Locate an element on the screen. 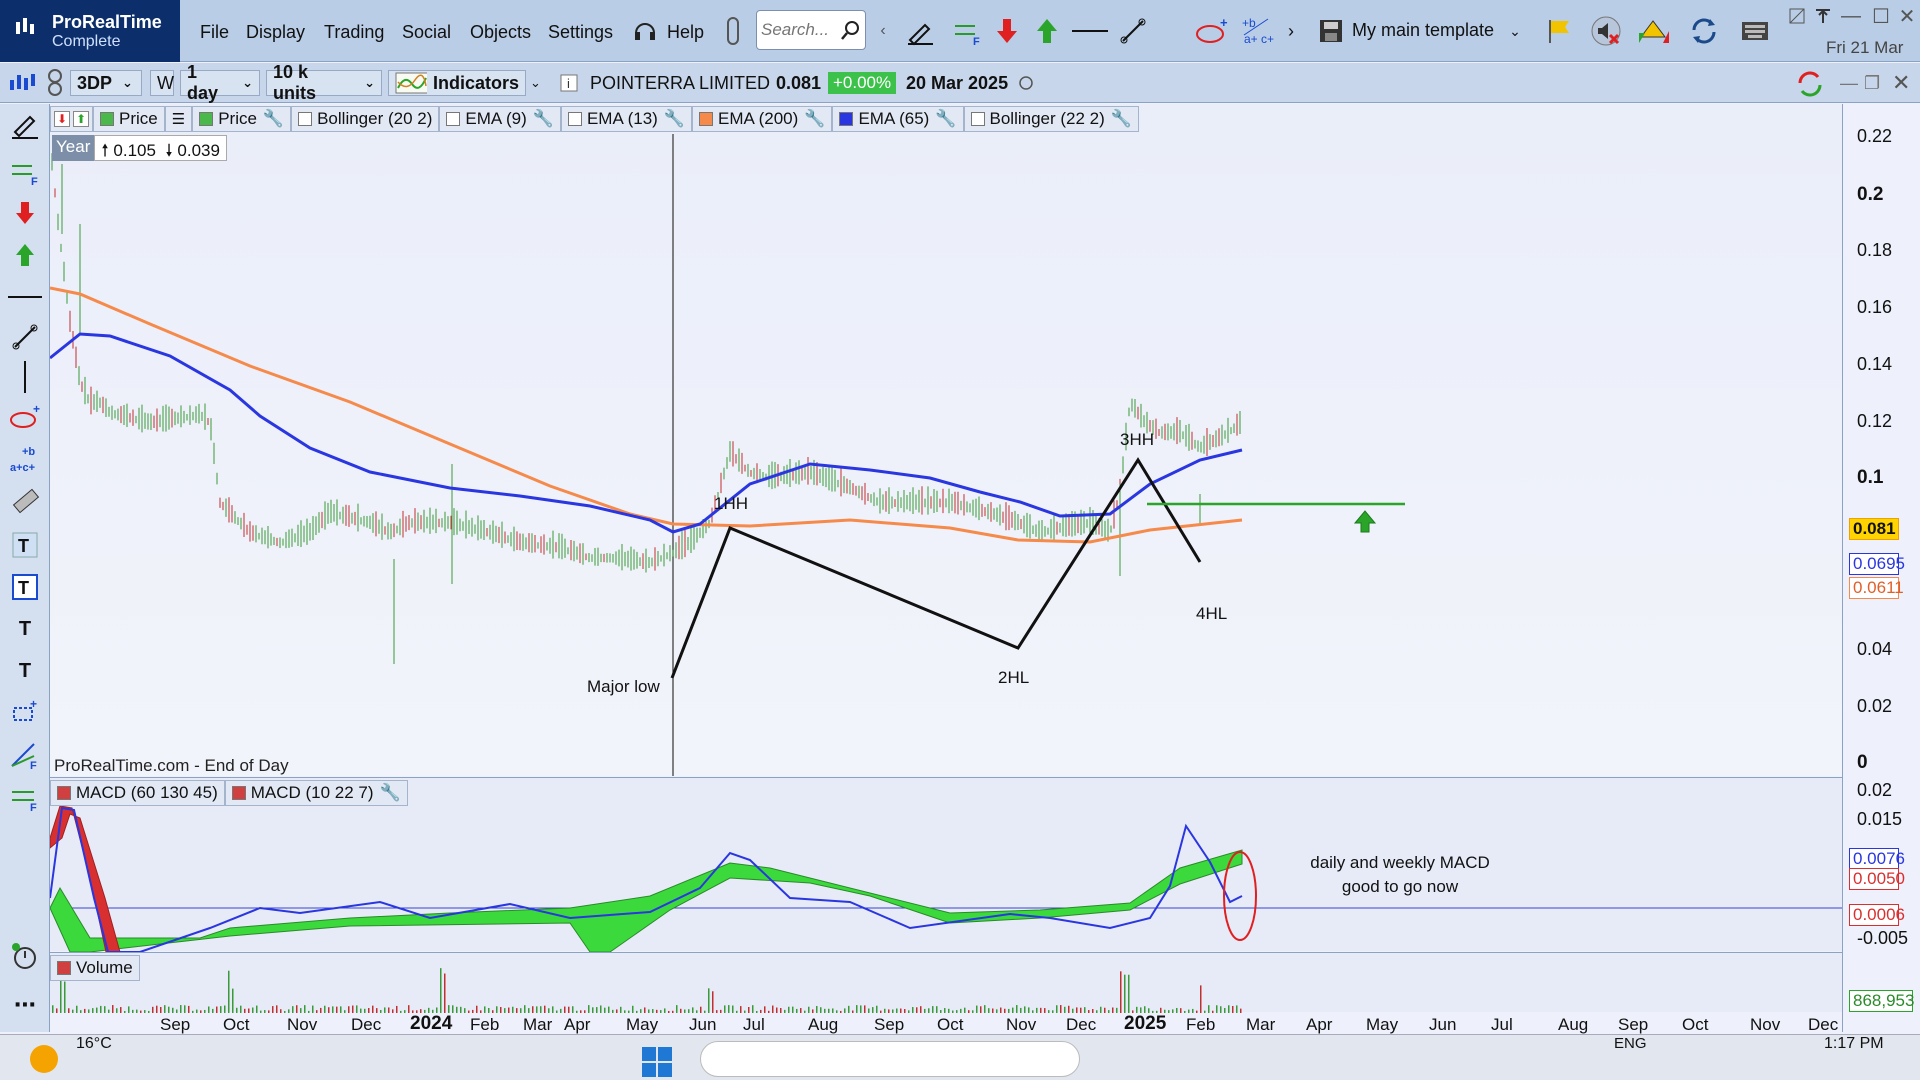 The image size is (1920, 1080). indicators-button: Indicators is located at coordinates (457, 83).